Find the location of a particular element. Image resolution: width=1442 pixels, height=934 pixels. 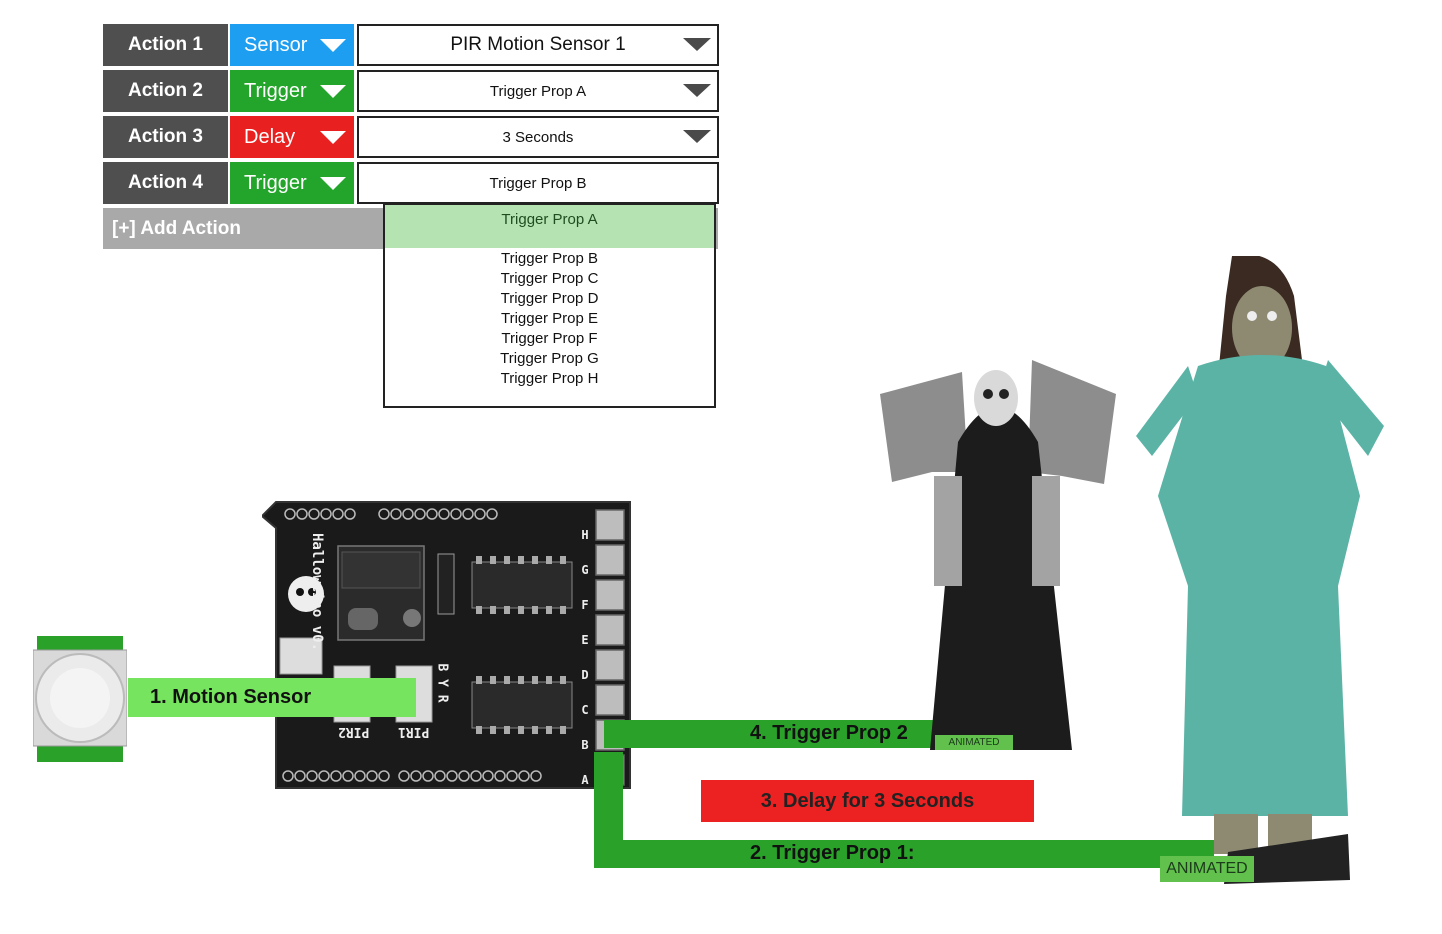

port-label: C is located at coordinates (585, 710).